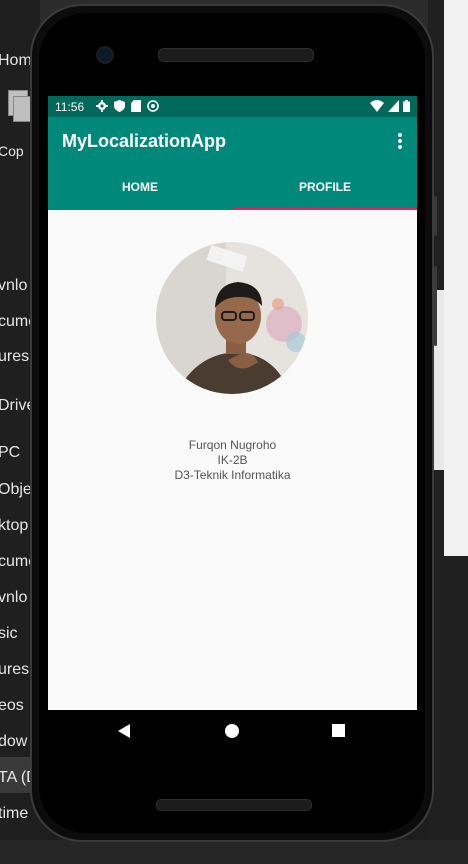  I want to click on app-title: MyLocalizationApp, so click(144, 141).